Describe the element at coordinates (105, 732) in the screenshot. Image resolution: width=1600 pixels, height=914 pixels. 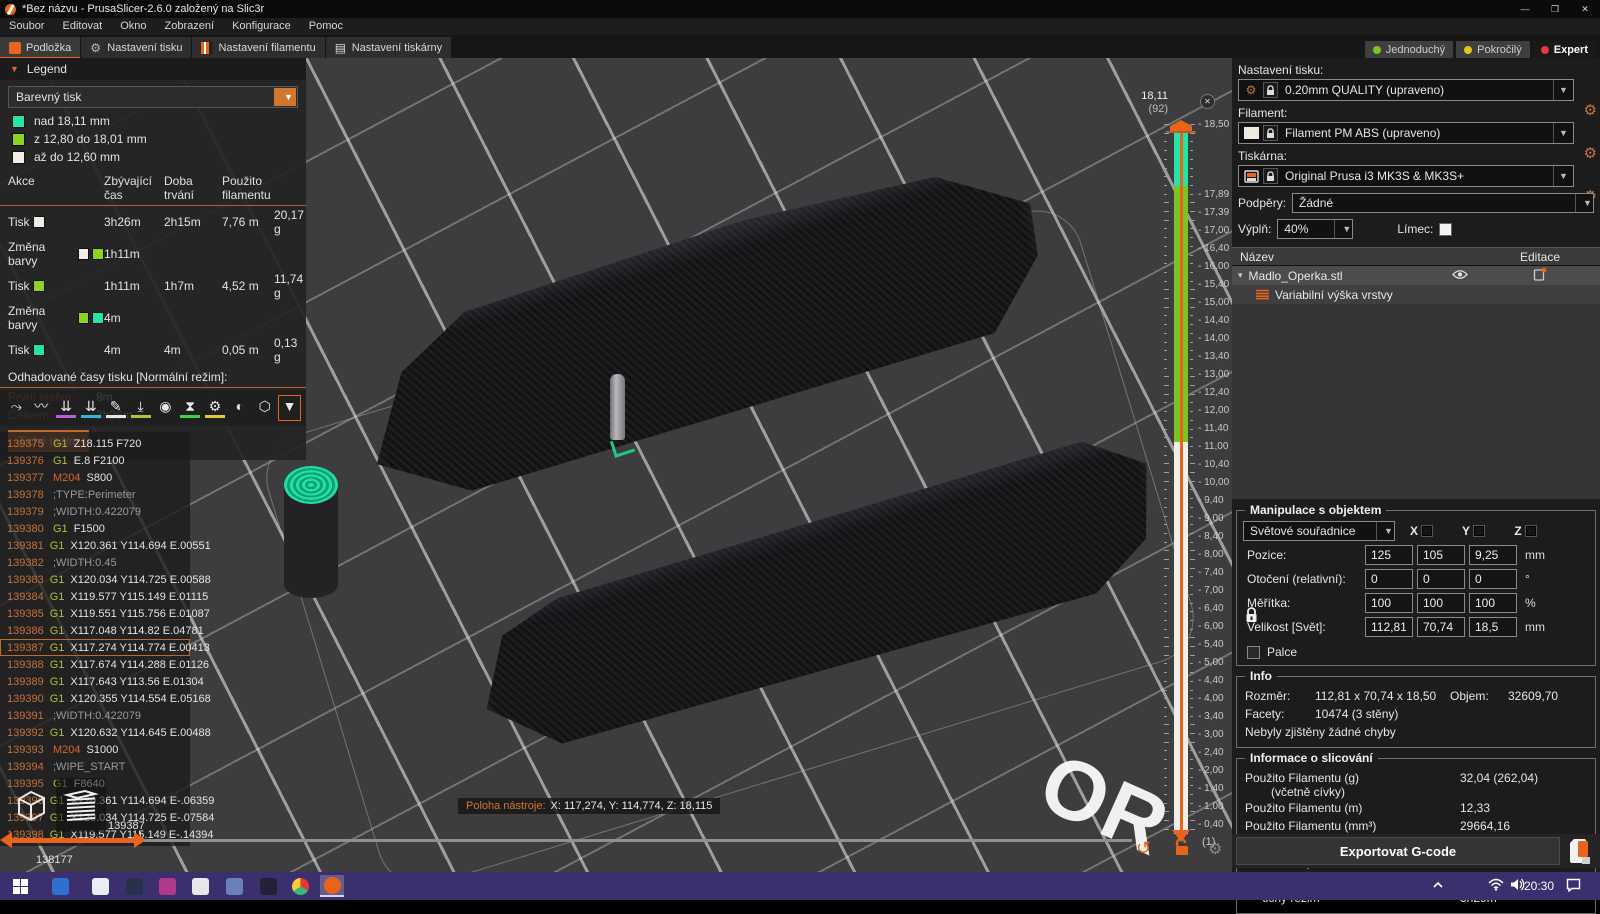
I see `gcode-line: 139392 G1 X120.632 Y114.645 E.00488` at that location.